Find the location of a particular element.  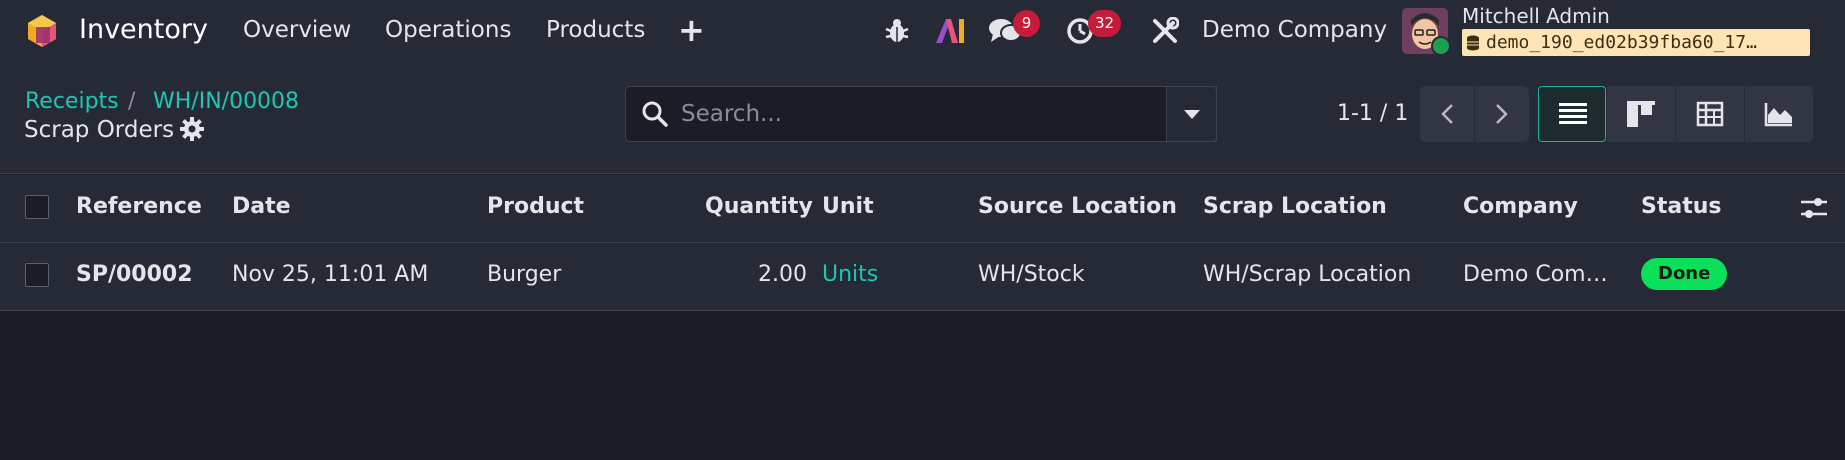

search-options-toggle is located at coordinates (1191, 114).